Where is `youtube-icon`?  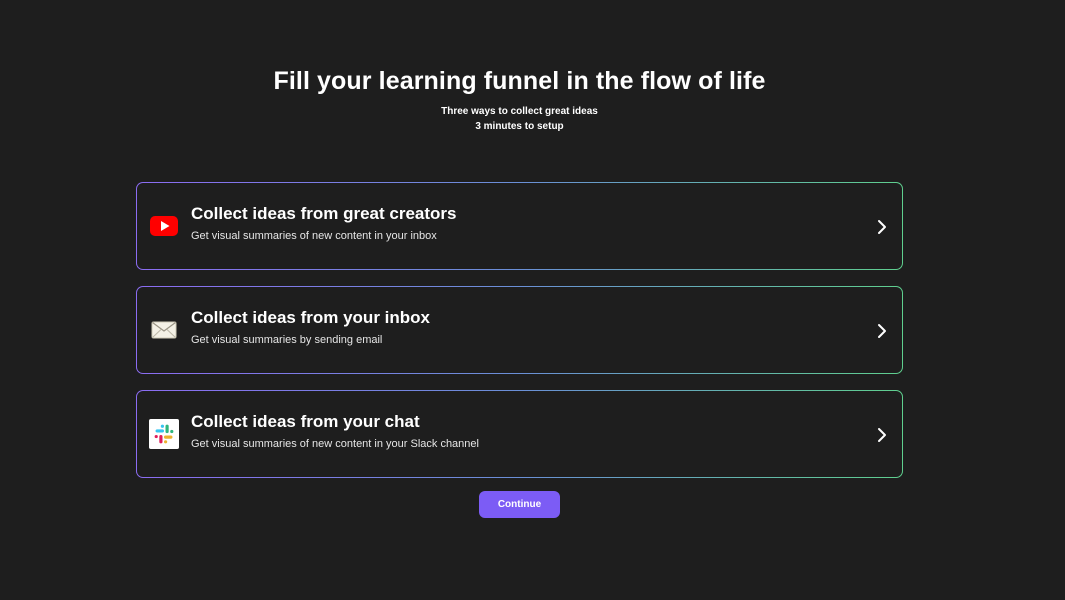
youtube-icon is located at coordinates (164, 226).